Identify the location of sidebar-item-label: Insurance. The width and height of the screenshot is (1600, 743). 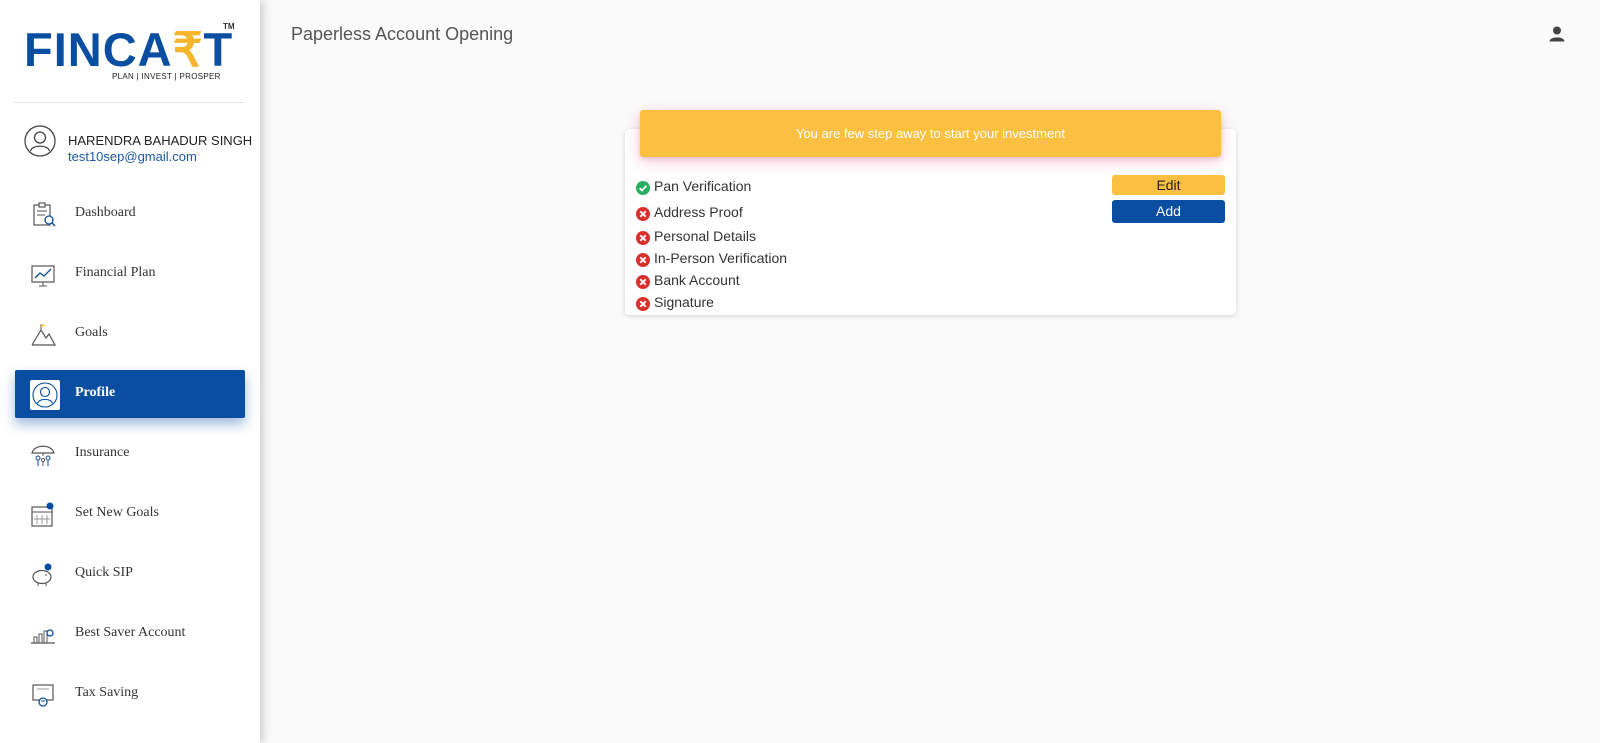
(102, 452).